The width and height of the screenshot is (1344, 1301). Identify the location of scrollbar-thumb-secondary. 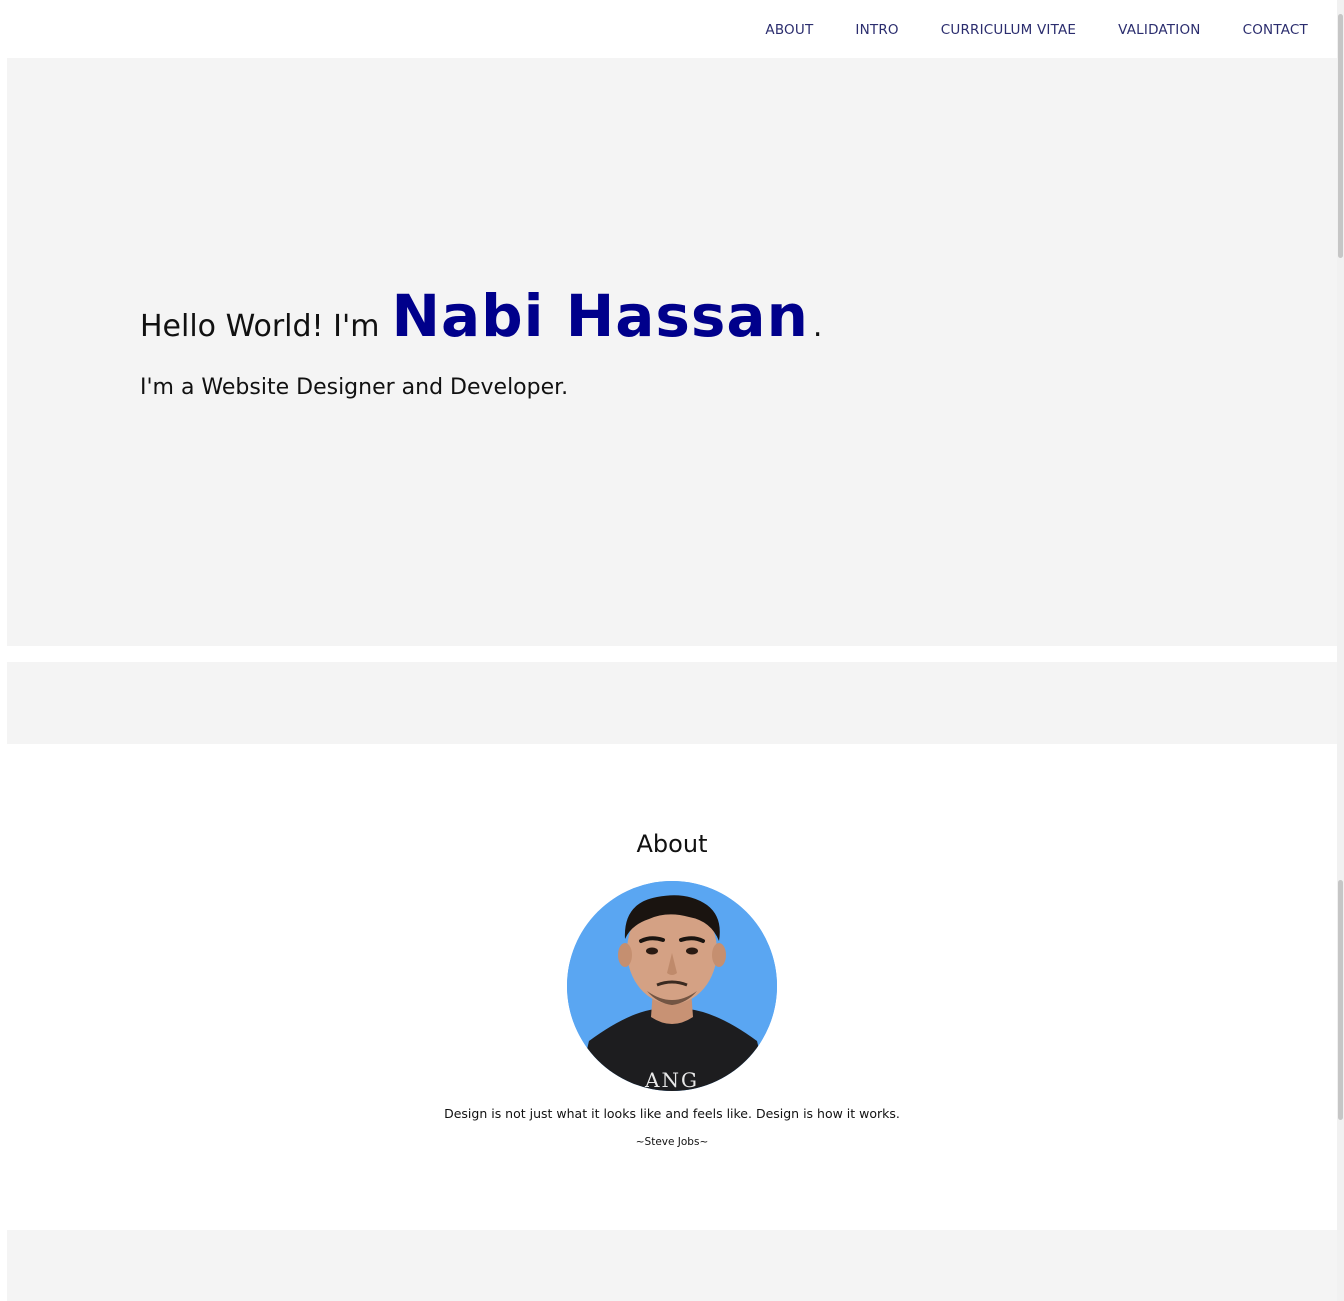
(1340, 1000).